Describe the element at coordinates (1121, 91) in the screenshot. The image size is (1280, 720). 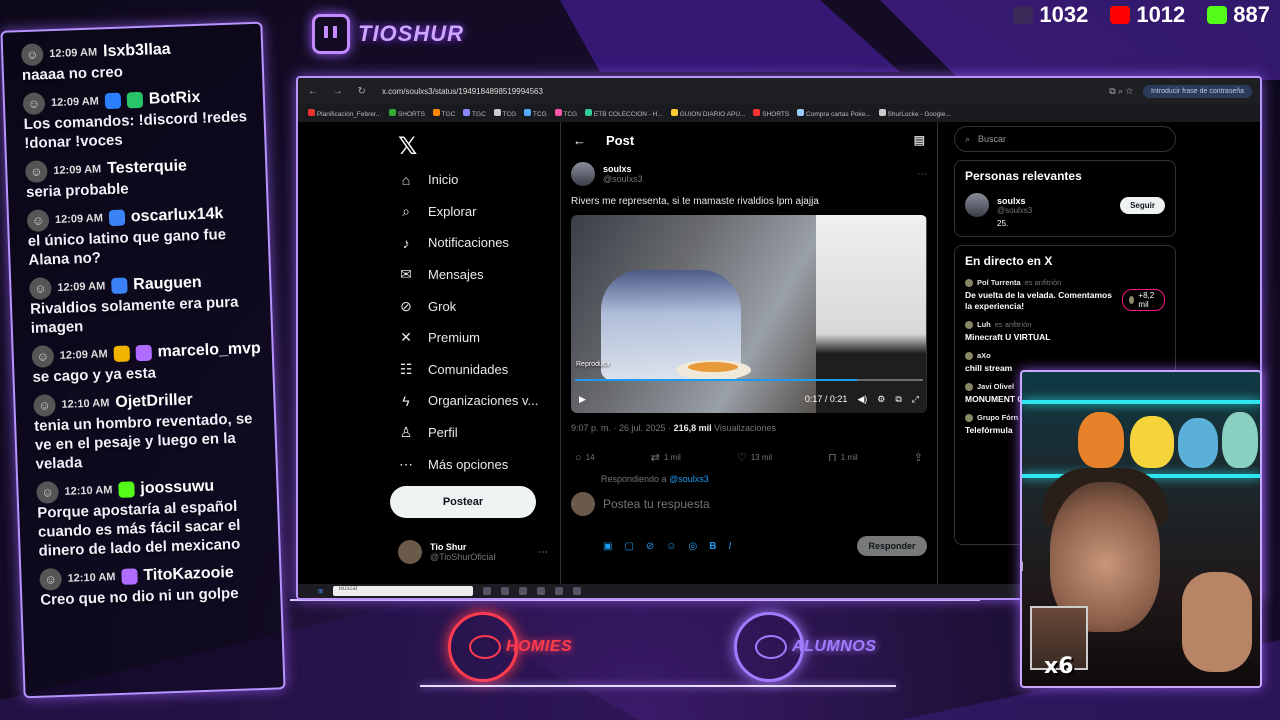
I see `extensions-icon: ⧉ ⌕ ☆` at that location.